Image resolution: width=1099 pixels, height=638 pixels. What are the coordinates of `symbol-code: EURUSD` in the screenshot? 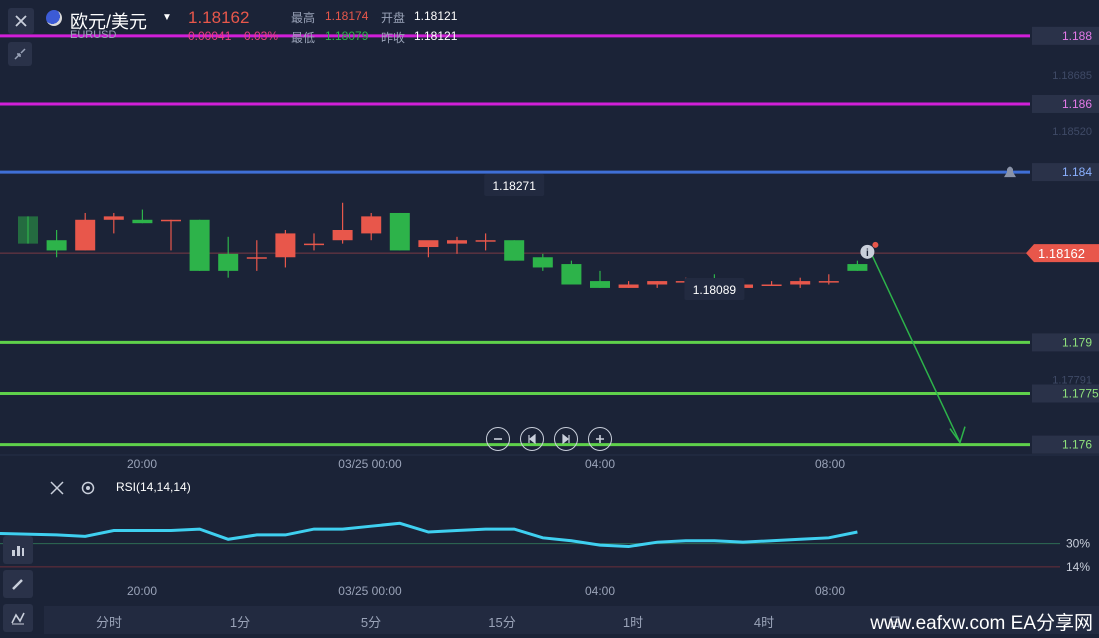 It's located at (93, 35).